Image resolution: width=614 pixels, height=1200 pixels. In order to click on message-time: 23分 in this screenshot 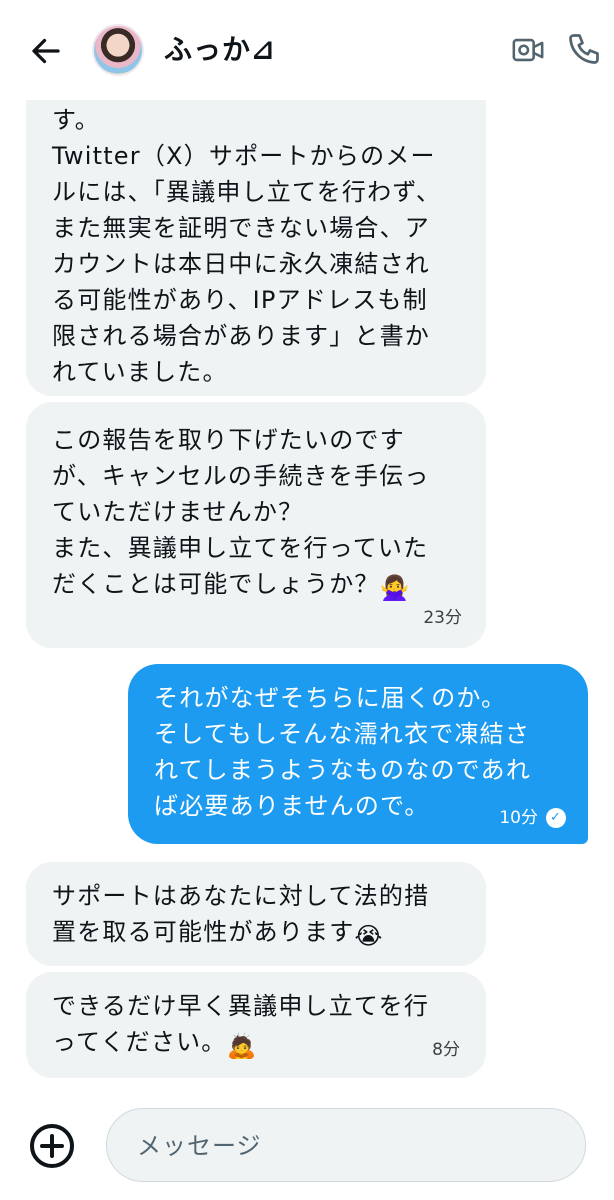, I will do `click(442, 618)`.